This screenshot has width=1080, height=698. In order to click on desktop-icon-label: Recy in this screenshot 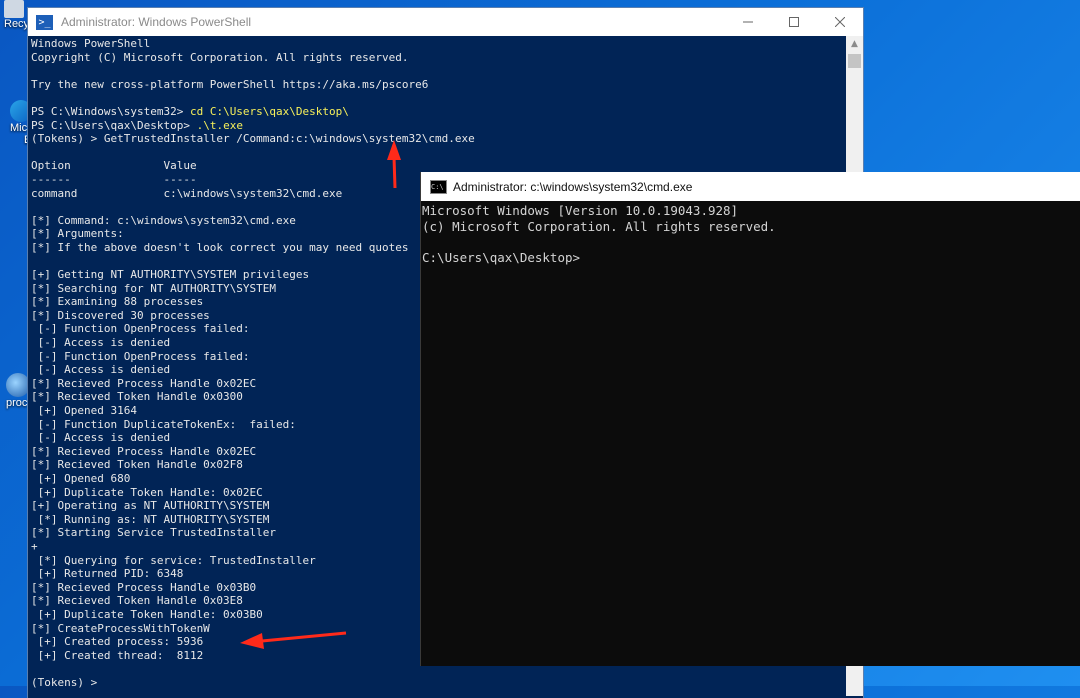, I will do `click(17, 24)`.